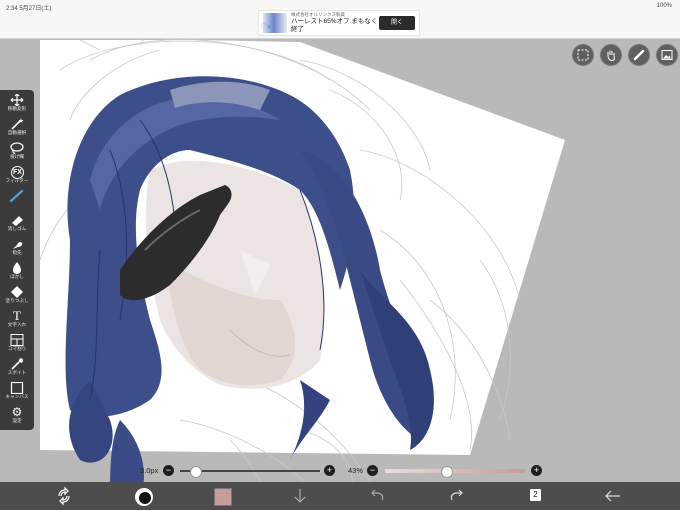  I want to click on tool-label: 文字入れ, so click(17, 324).